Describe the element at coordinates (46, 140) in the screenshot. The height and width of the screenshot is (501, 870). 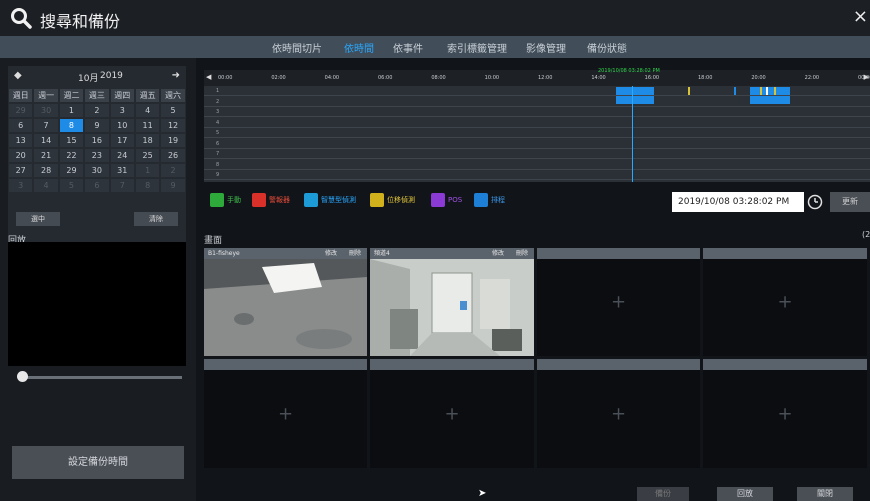
I see `calendar-day: 14` at that location.